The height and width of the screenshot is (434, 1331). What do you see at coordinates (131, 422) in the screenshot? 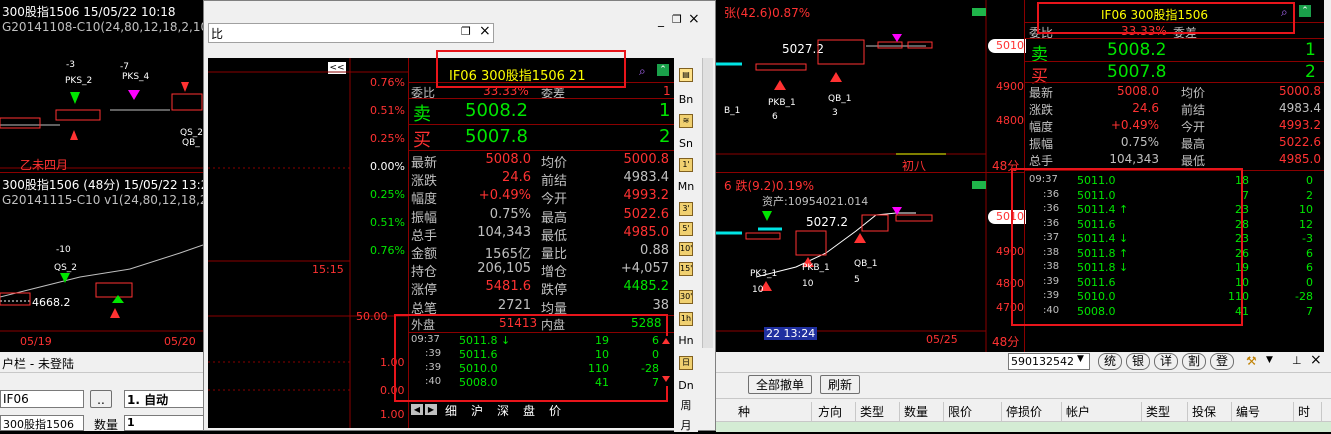
I see `qty-value: 1` at bounding box center [131, 422].